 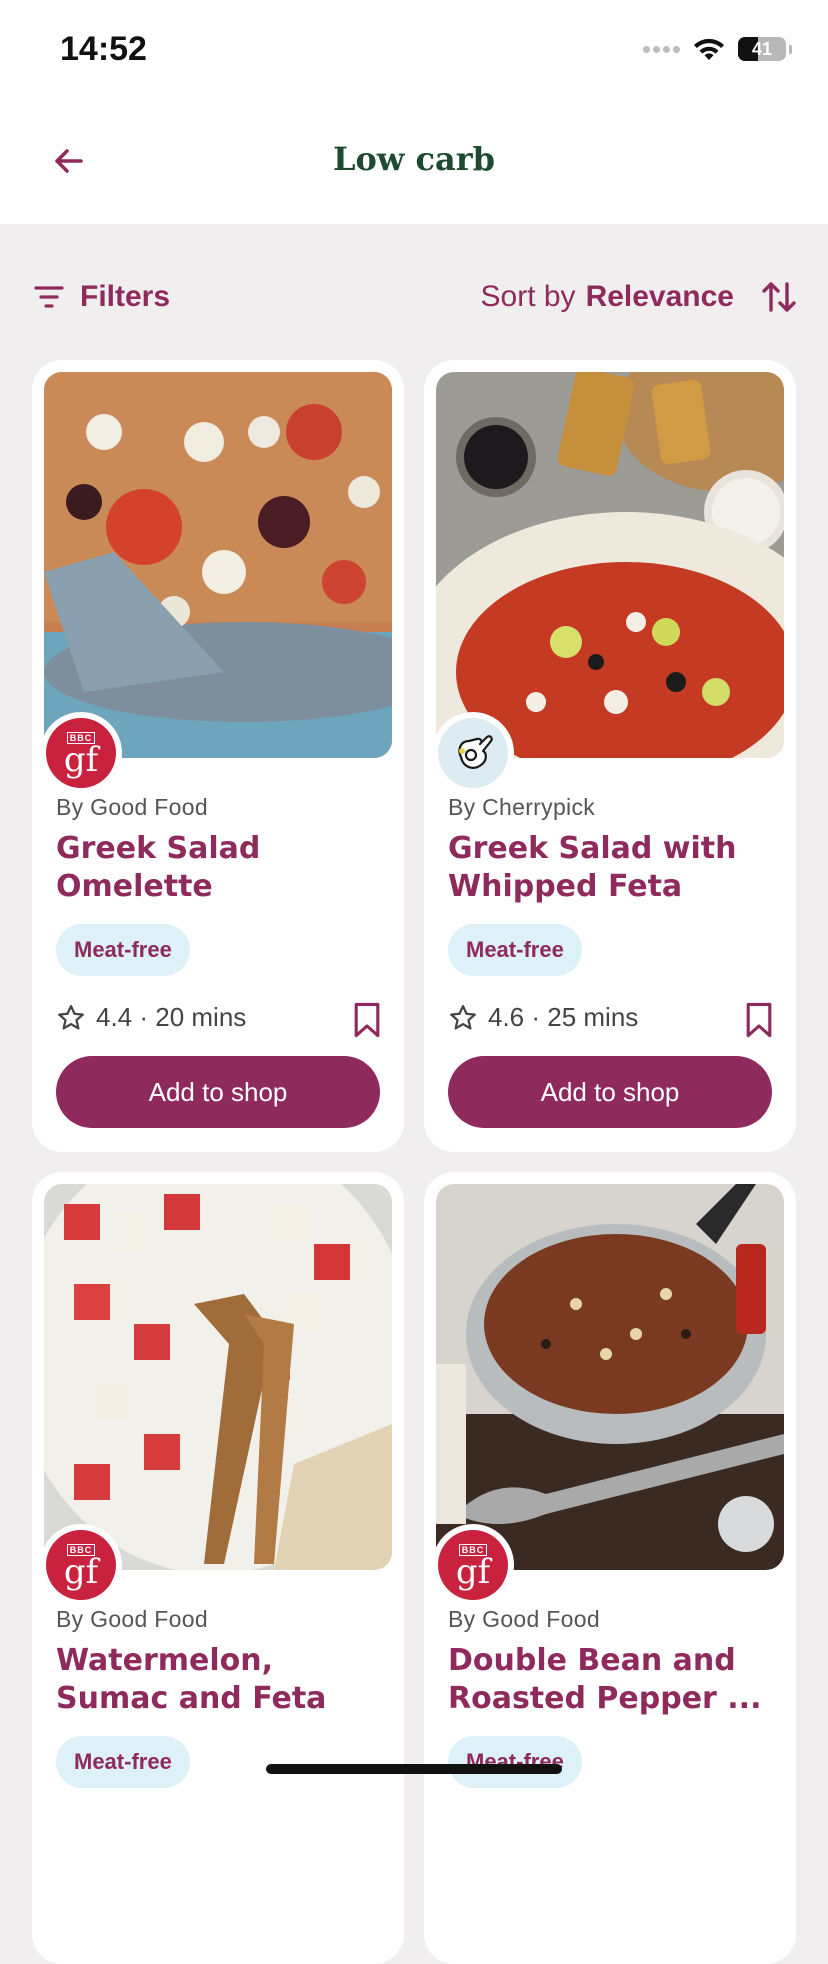 I want to click on sort-value: Relevance, so click(x=659, y=296).